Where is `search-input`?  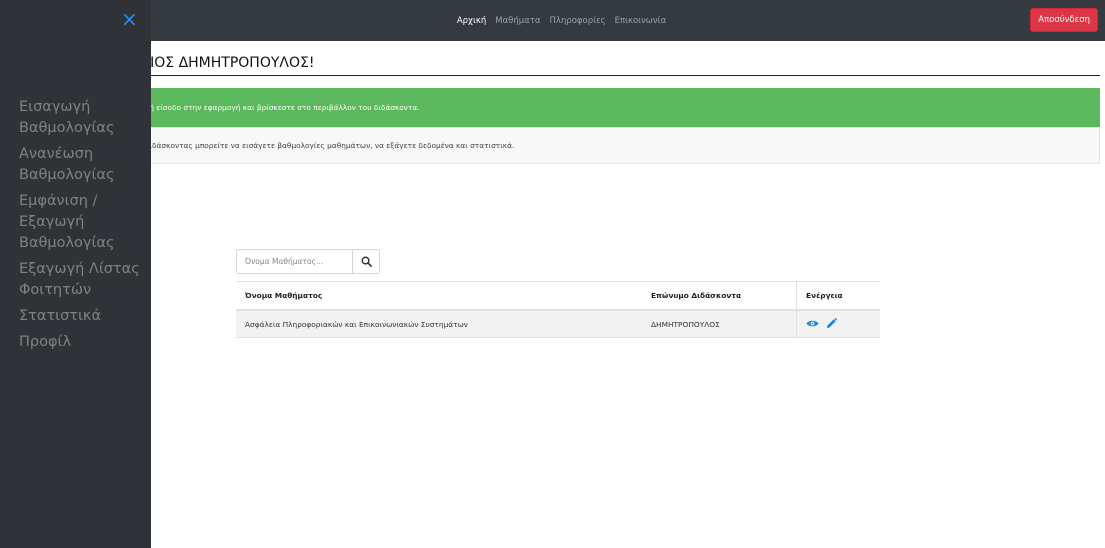
search-input is located at coordinates (294, 261).